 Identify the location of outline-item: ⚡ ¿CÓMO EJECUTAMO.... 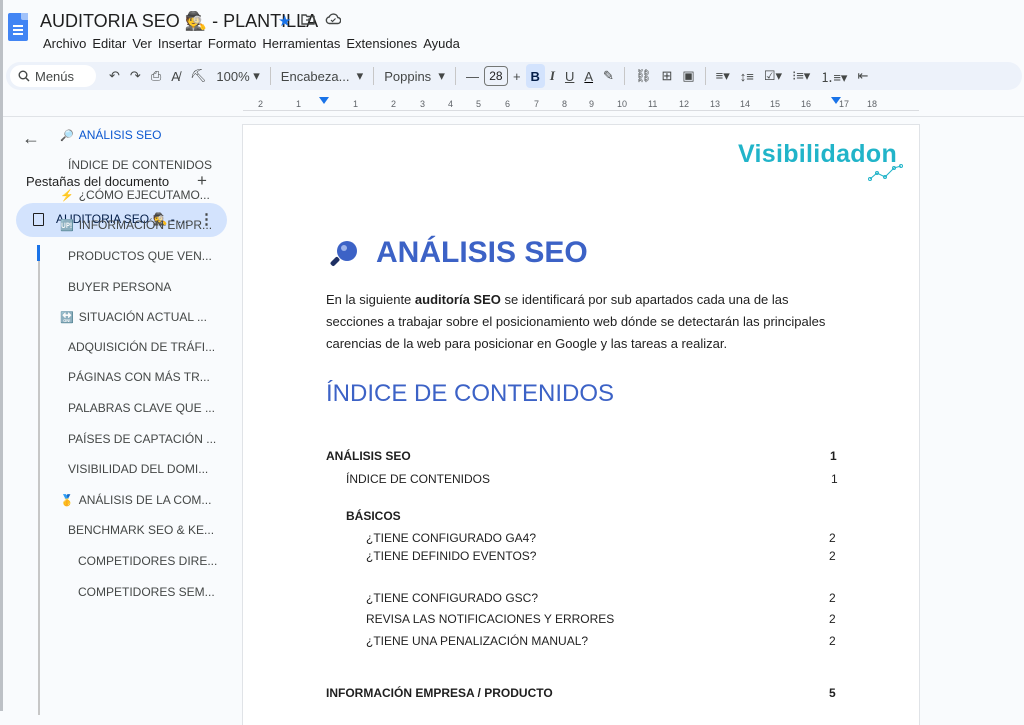
(135, 195).